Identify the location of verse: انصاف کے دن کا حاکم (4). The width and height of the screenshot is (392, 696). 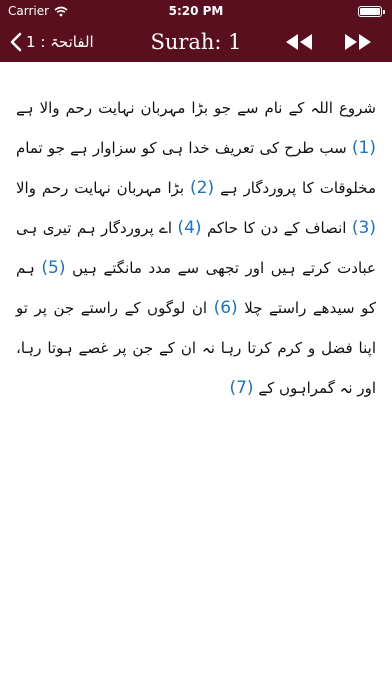
(262, 228).